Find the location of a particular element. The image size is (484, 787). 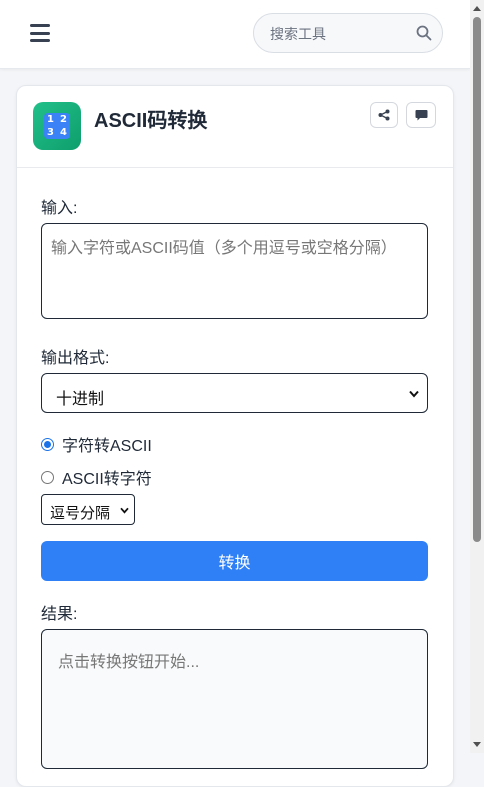

icon-digit: 3 is located at coordinates (50, 132).